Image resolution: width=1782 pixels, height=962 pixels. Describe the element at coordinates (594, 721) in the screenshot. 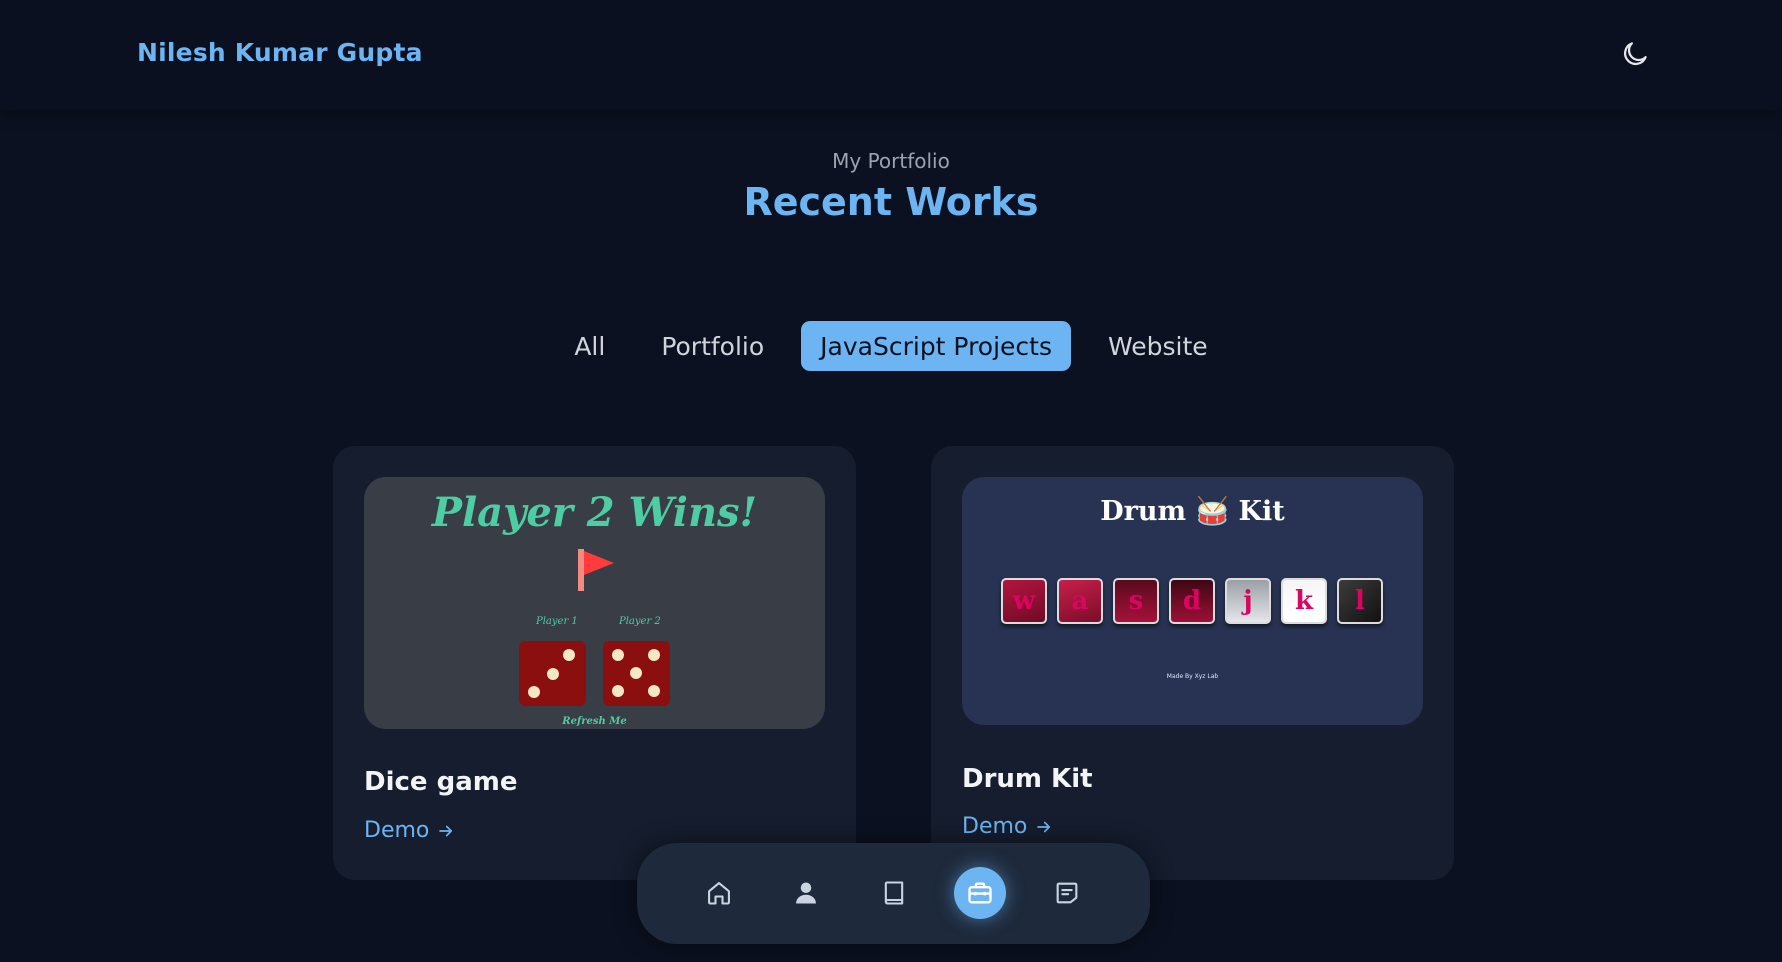

I see `refresh-text: Refresh Me` at that location.